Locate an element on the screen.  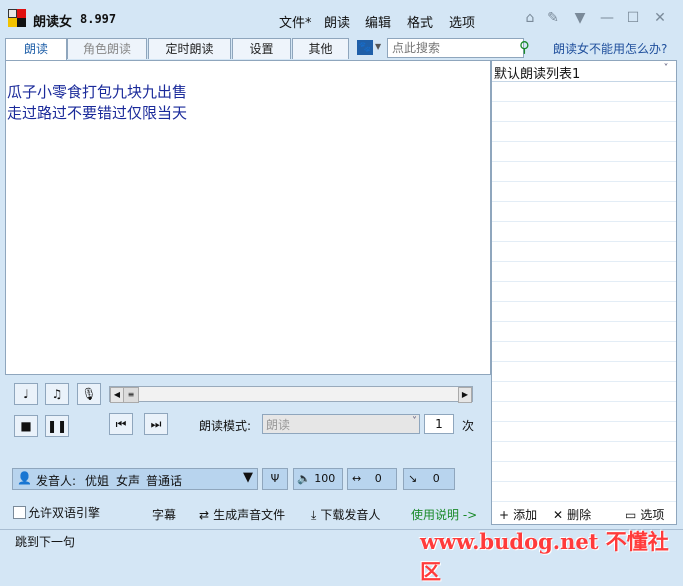
scroll-right-icon: ▶ is located at coordinates (465, 395).